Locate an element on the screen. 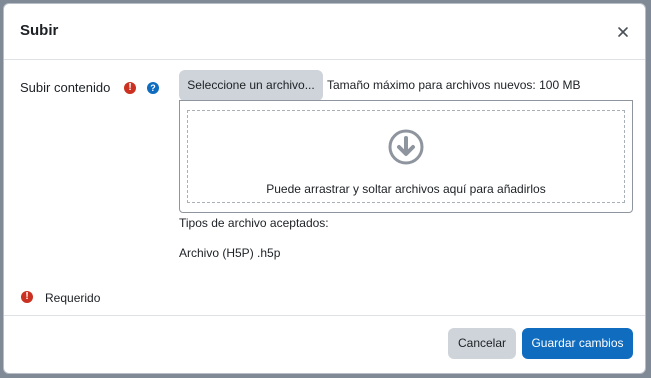 The image size is (651, 378). accepted-type-item: Archivo (H5P) .h5p is located at coordinates (230, 253).